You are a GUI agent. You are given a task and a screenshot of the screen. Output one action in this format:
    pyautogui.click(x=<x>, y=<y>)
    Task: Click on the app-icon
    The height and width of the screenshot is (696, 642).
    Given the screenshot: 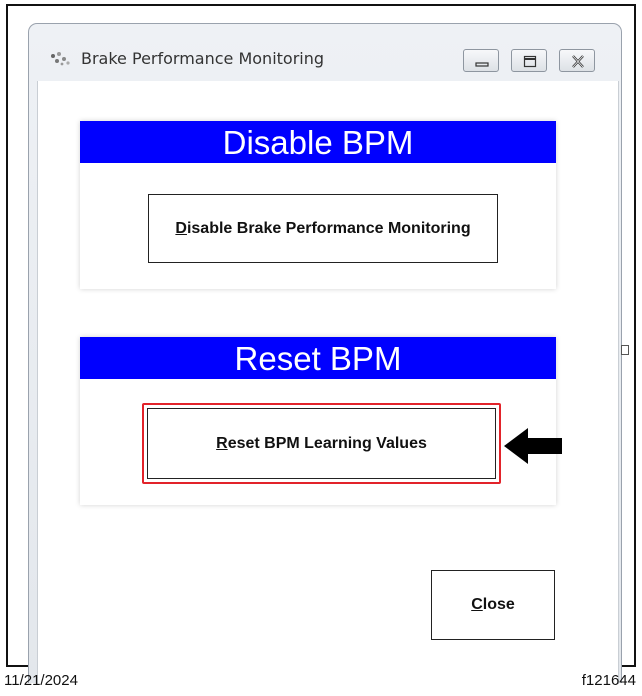 What is the action you would take?
    pyautogui.click(x=60, y=59)
    